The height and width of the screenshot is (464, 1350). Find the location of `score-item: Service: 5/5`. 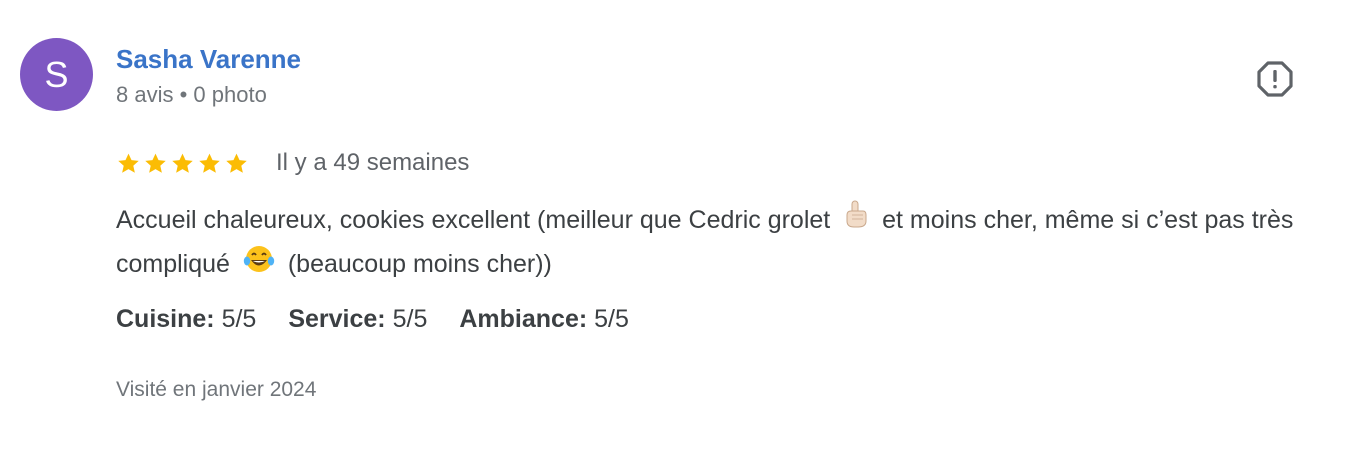

score-item: Service: 5/5 is located at coordinates (357, 319).